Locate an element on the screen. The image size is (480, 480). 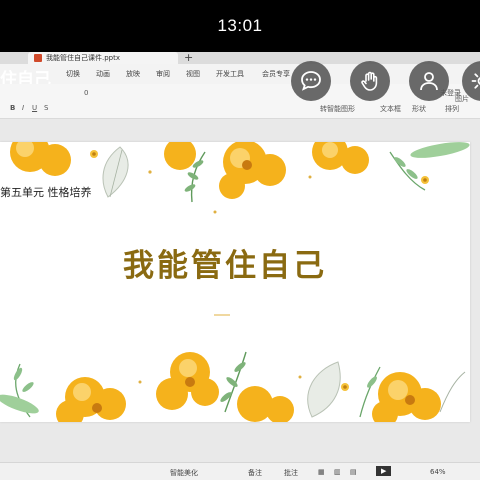
textbox-button: 文本框 is located at coordinates (390, 109).